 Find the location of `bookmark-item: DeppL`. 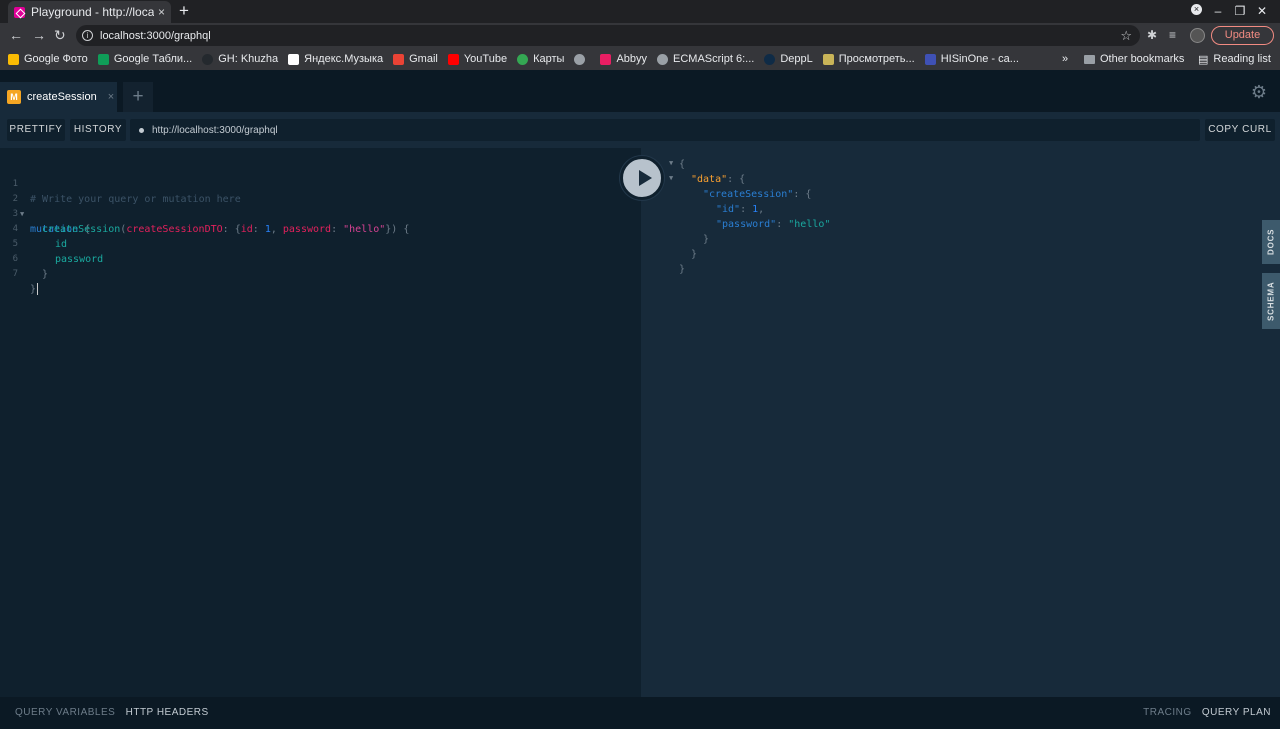

bookmark-item: DeppL is located at coordinates (788, 59).